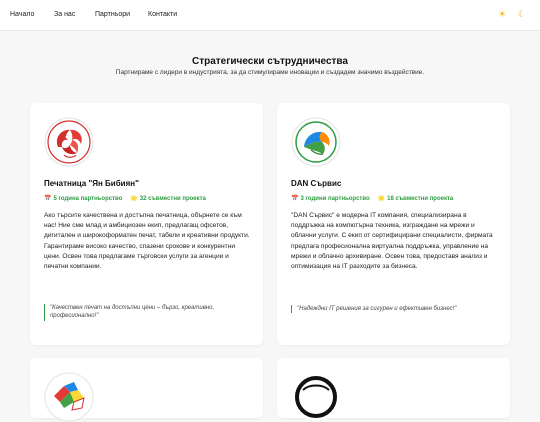  What do you see at coordinates (69, 142) in the screenshot?
I see `phoenix-logo` at bounding box center [69, 142].